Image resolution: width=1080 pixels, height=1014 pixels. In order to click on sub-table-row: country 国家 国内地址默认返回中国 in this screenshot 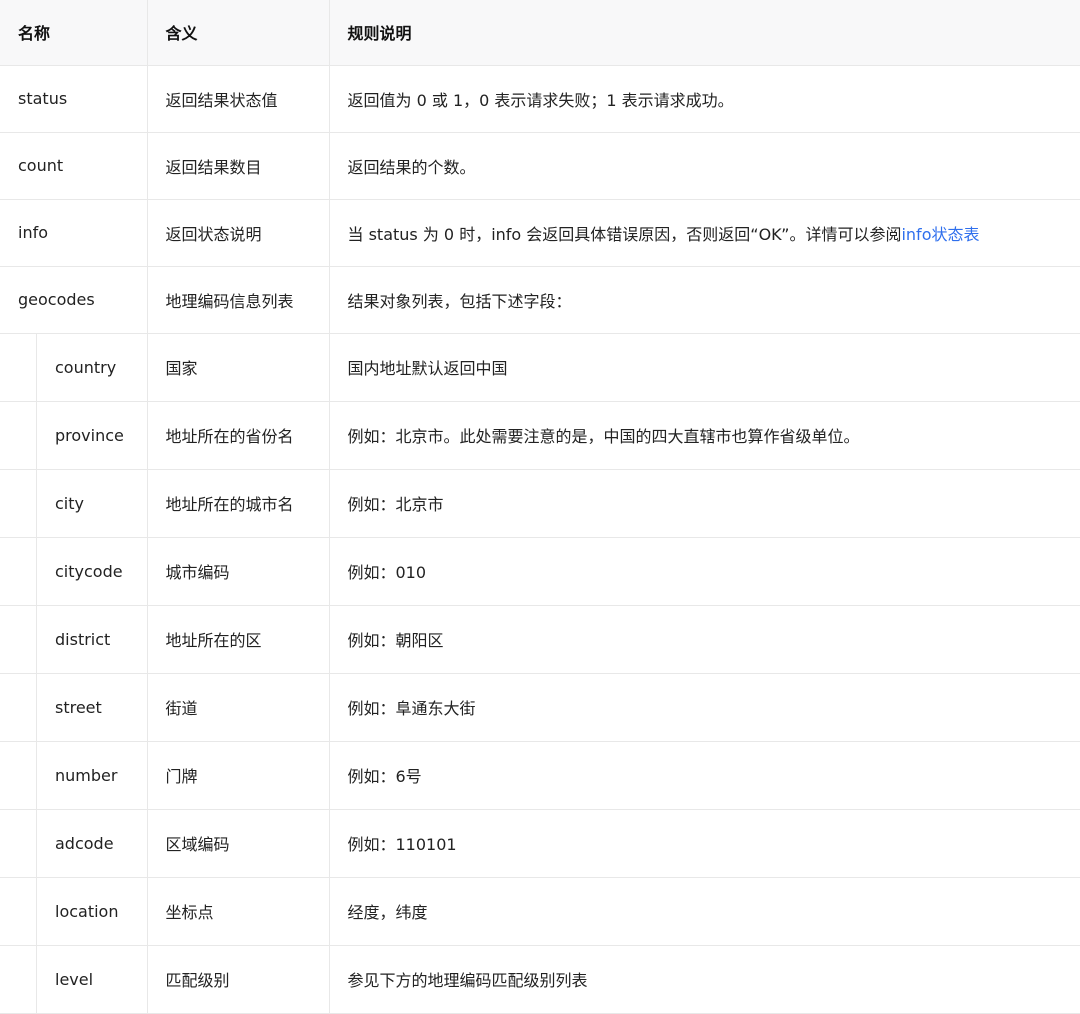, I will do `click(540, 367)`.